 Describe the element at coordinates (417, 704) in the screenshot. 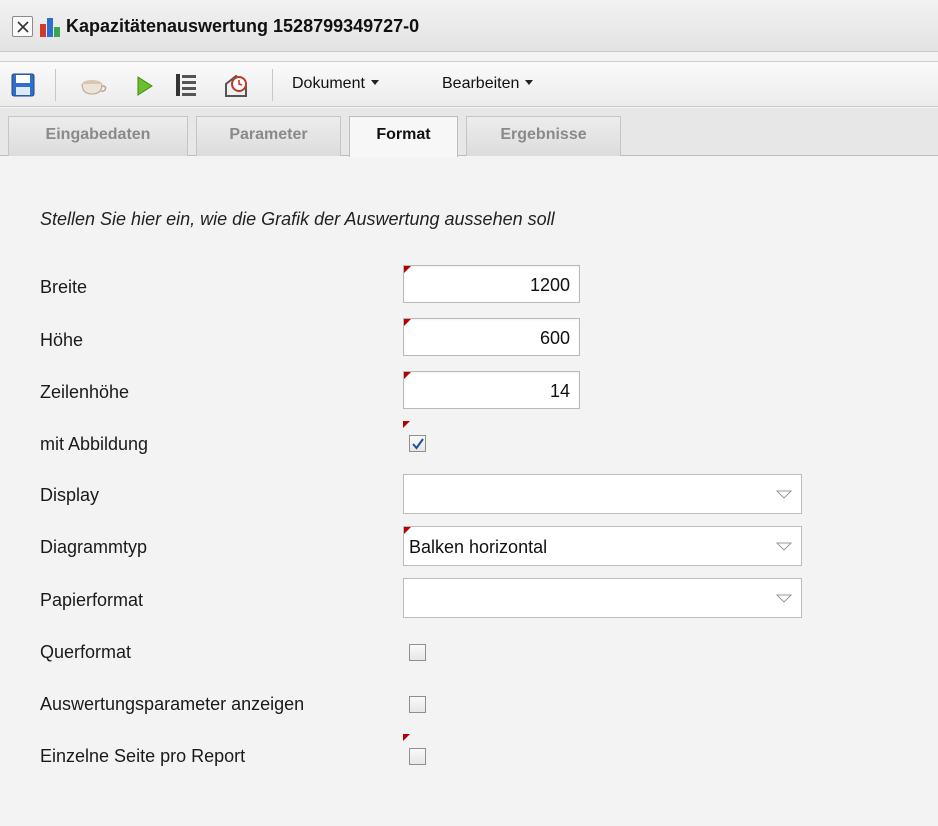

I see `auswertungsparameter-checkbox` at that location.